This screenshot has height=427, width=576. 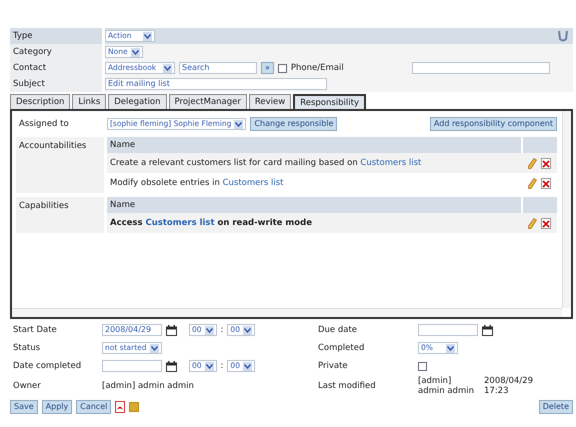 I want to click on tab: Delegation, so click(x=137, y=101).